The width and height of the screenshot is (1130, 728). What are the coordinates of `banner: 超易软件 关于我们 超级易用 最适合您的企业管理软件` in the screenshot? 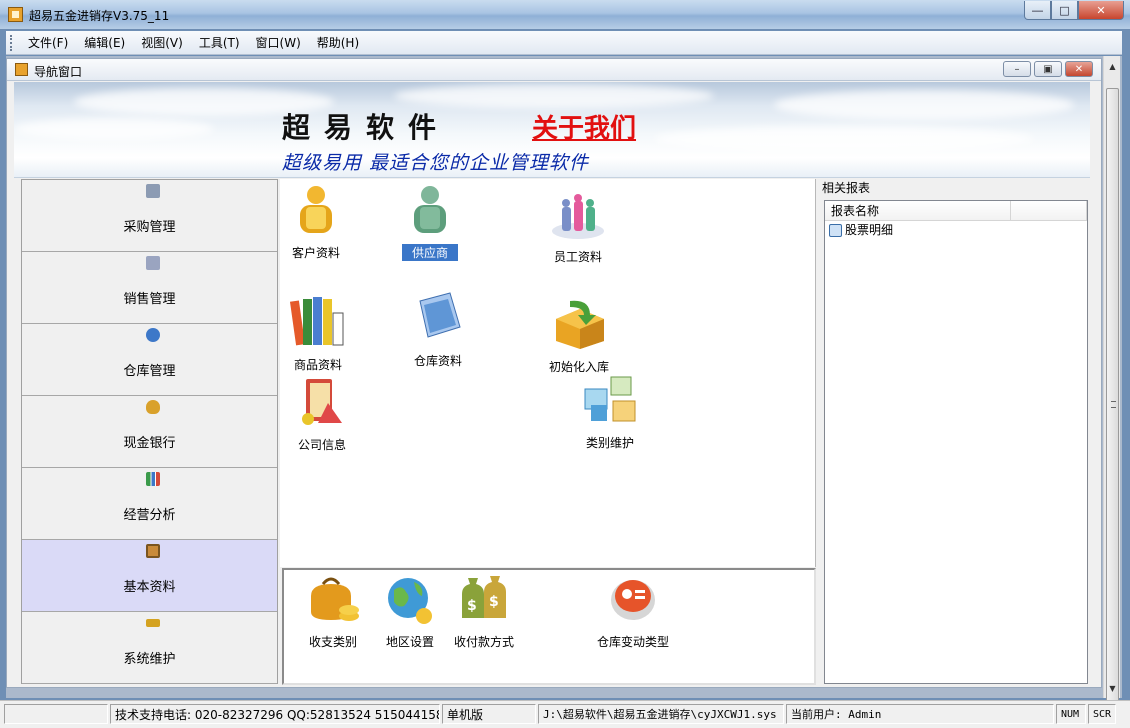 It's located at (552, 130).